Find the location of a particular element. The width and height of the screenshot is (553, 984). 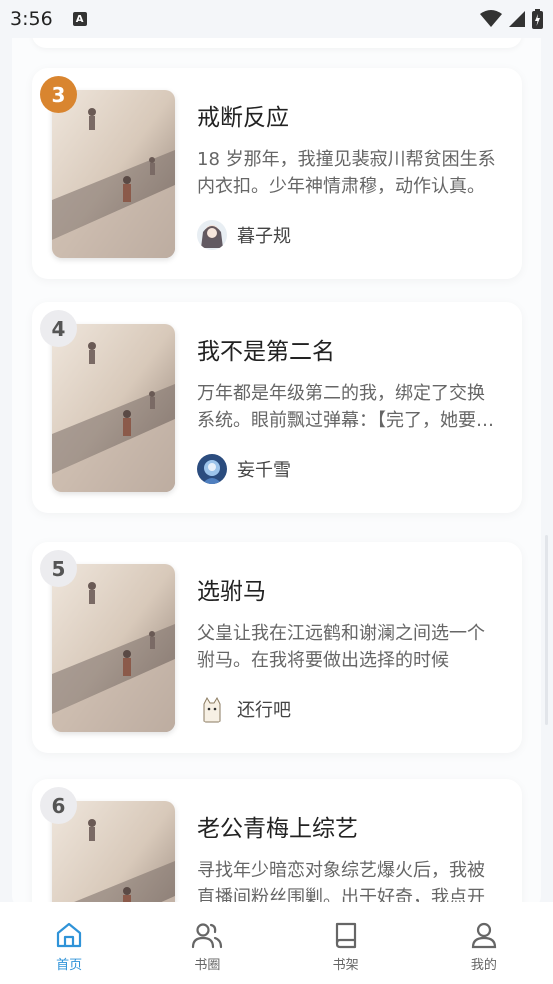

tab-bookshelf: 书架 is located at coordinates (346, 943).